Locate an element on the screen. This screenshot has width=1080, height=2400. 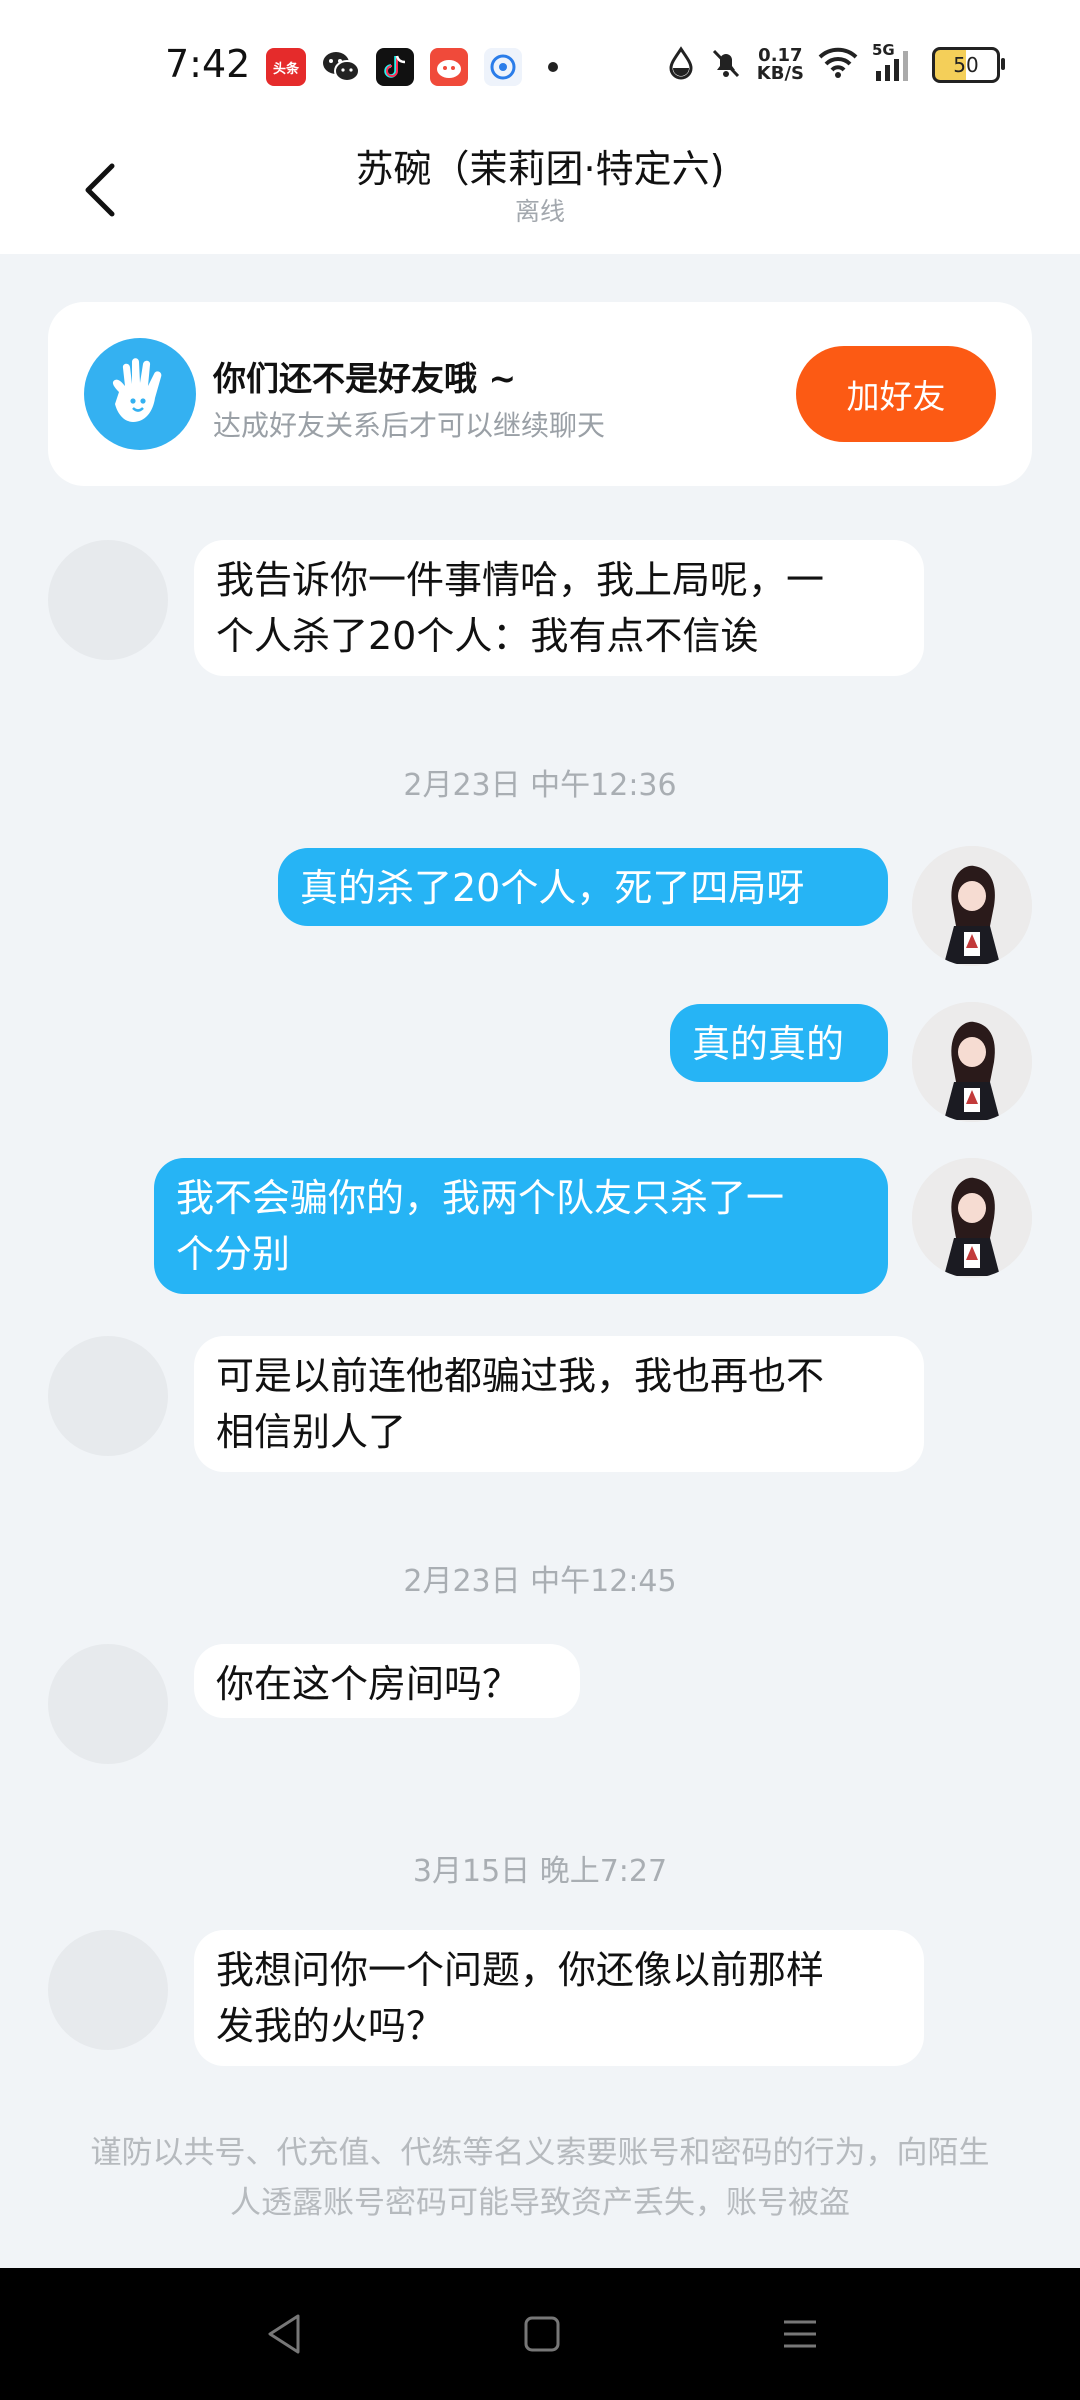
square-home-icon is located at coordinates (542, 2334).